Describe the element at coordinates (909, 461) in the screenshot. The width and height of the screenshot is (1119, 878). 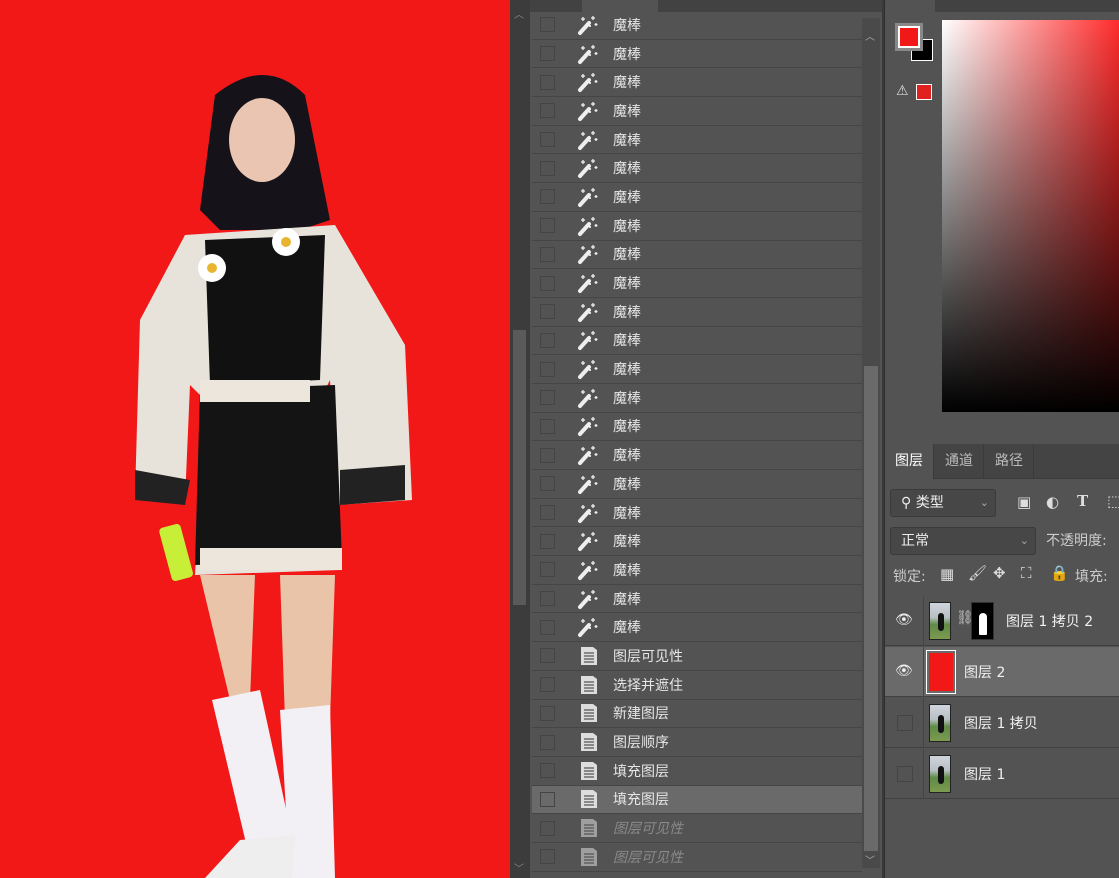
I see `tab-layers: 图层` at that location.